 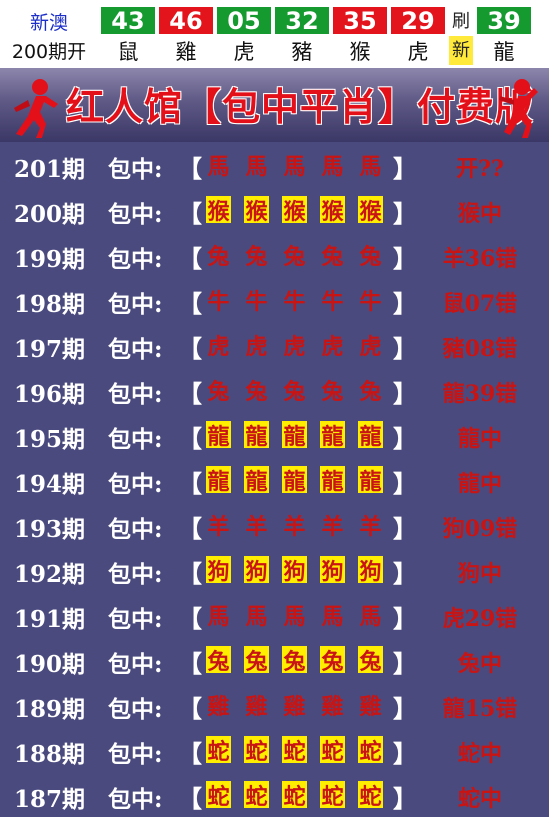 I want to click on issue-number: 190期, so click(x=50, y=664).